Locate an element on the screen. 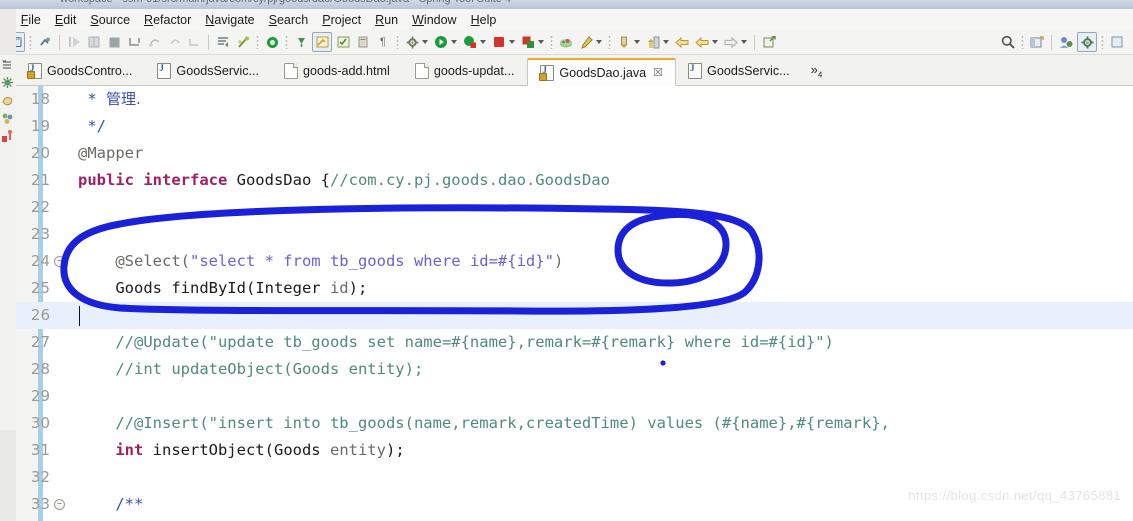 This screenshot has width=1133, height=521. git-pull-icon is located at coordinates (624, 42).